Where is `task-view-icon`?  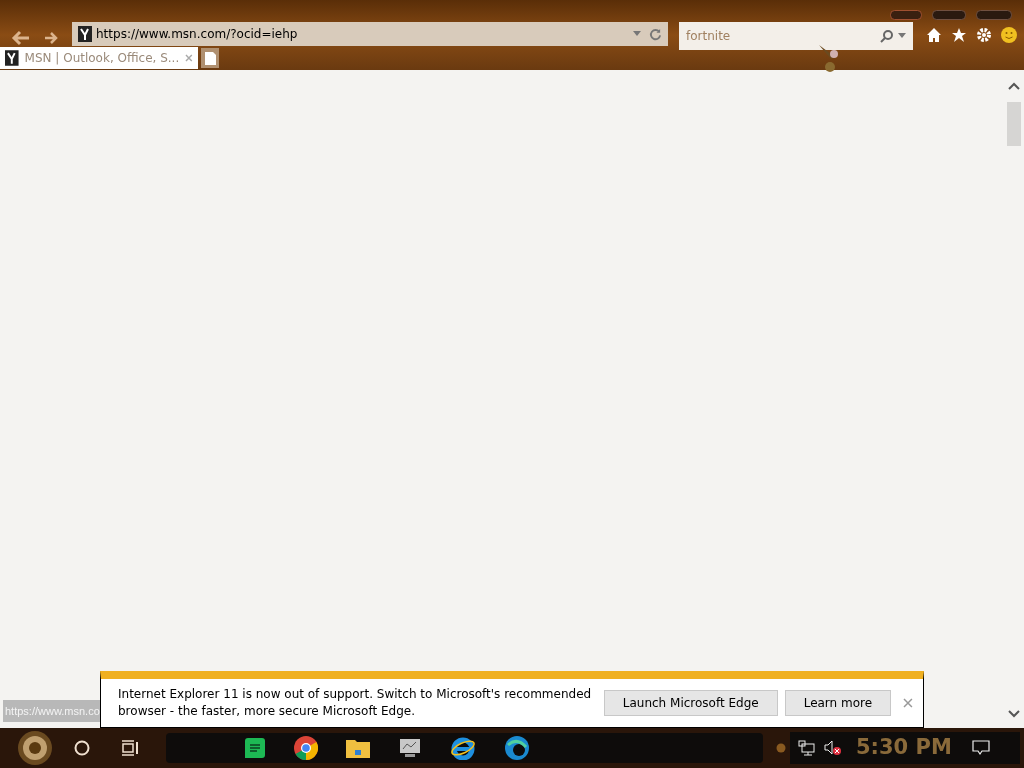 task-view-icon is located at coordinates (130, 748).